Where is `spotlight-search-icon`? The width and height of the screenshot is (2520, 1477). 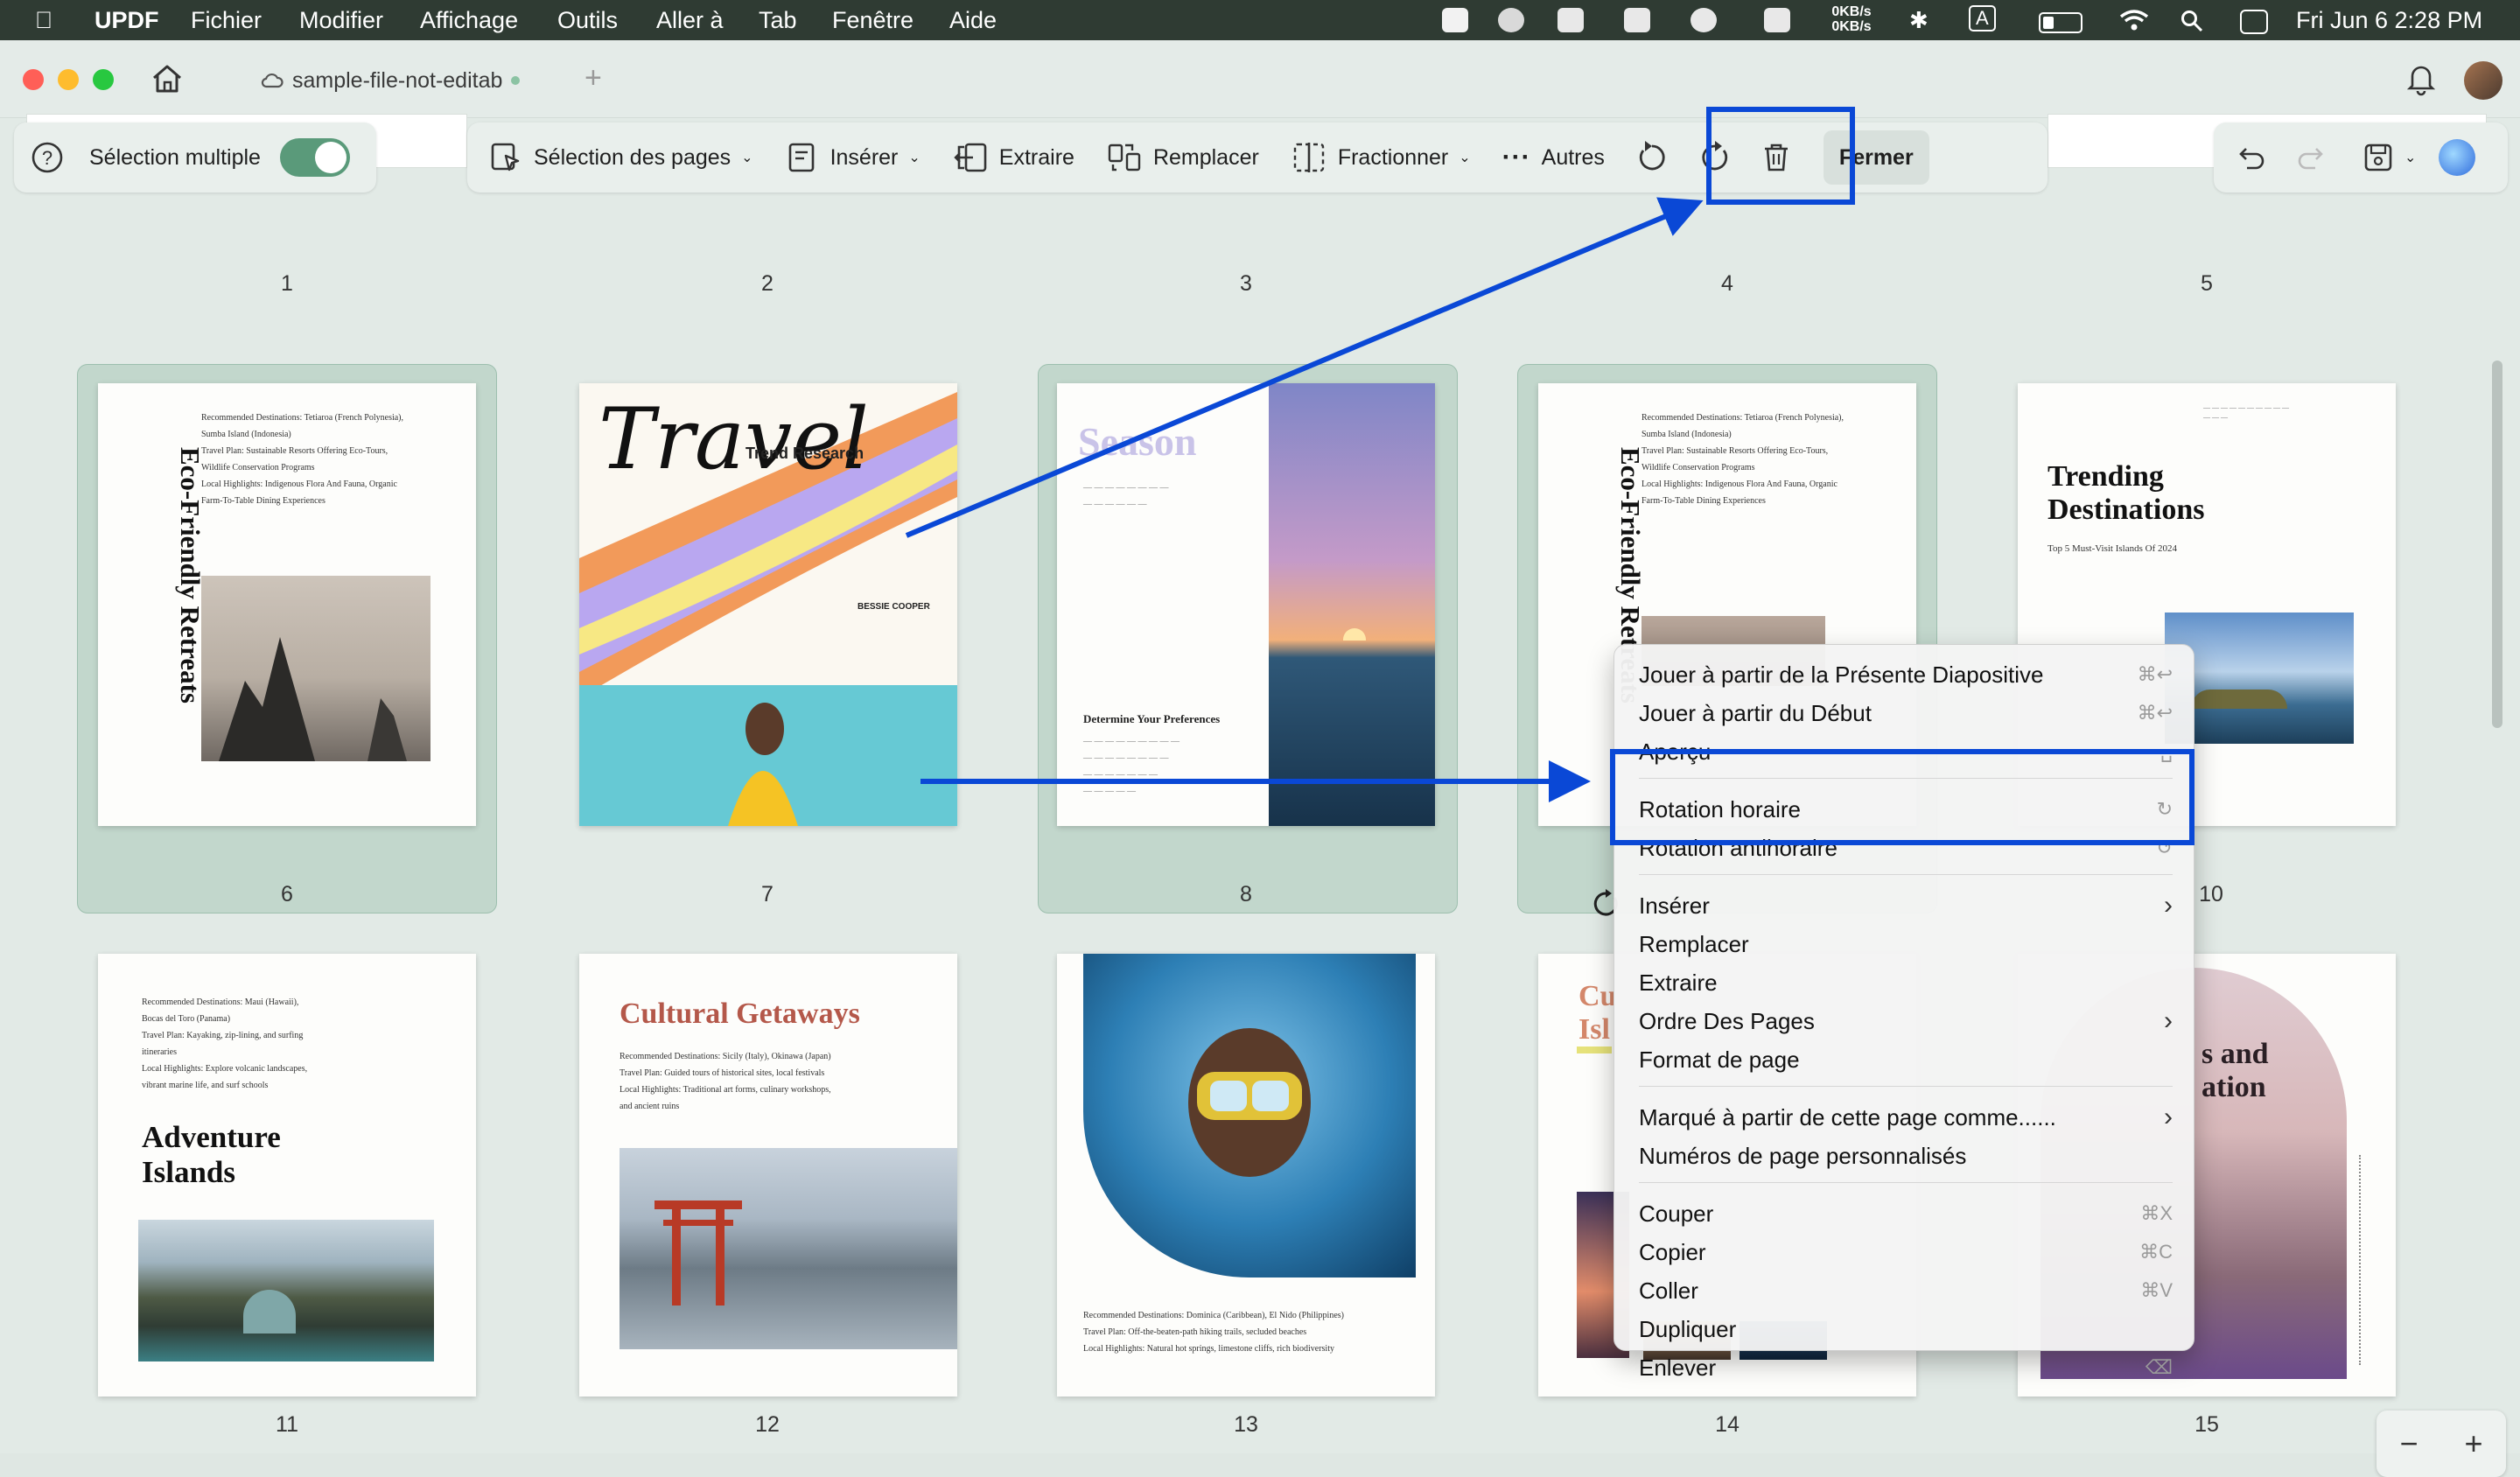
spotlight-search-icon is located at coordinates (2191, 21).